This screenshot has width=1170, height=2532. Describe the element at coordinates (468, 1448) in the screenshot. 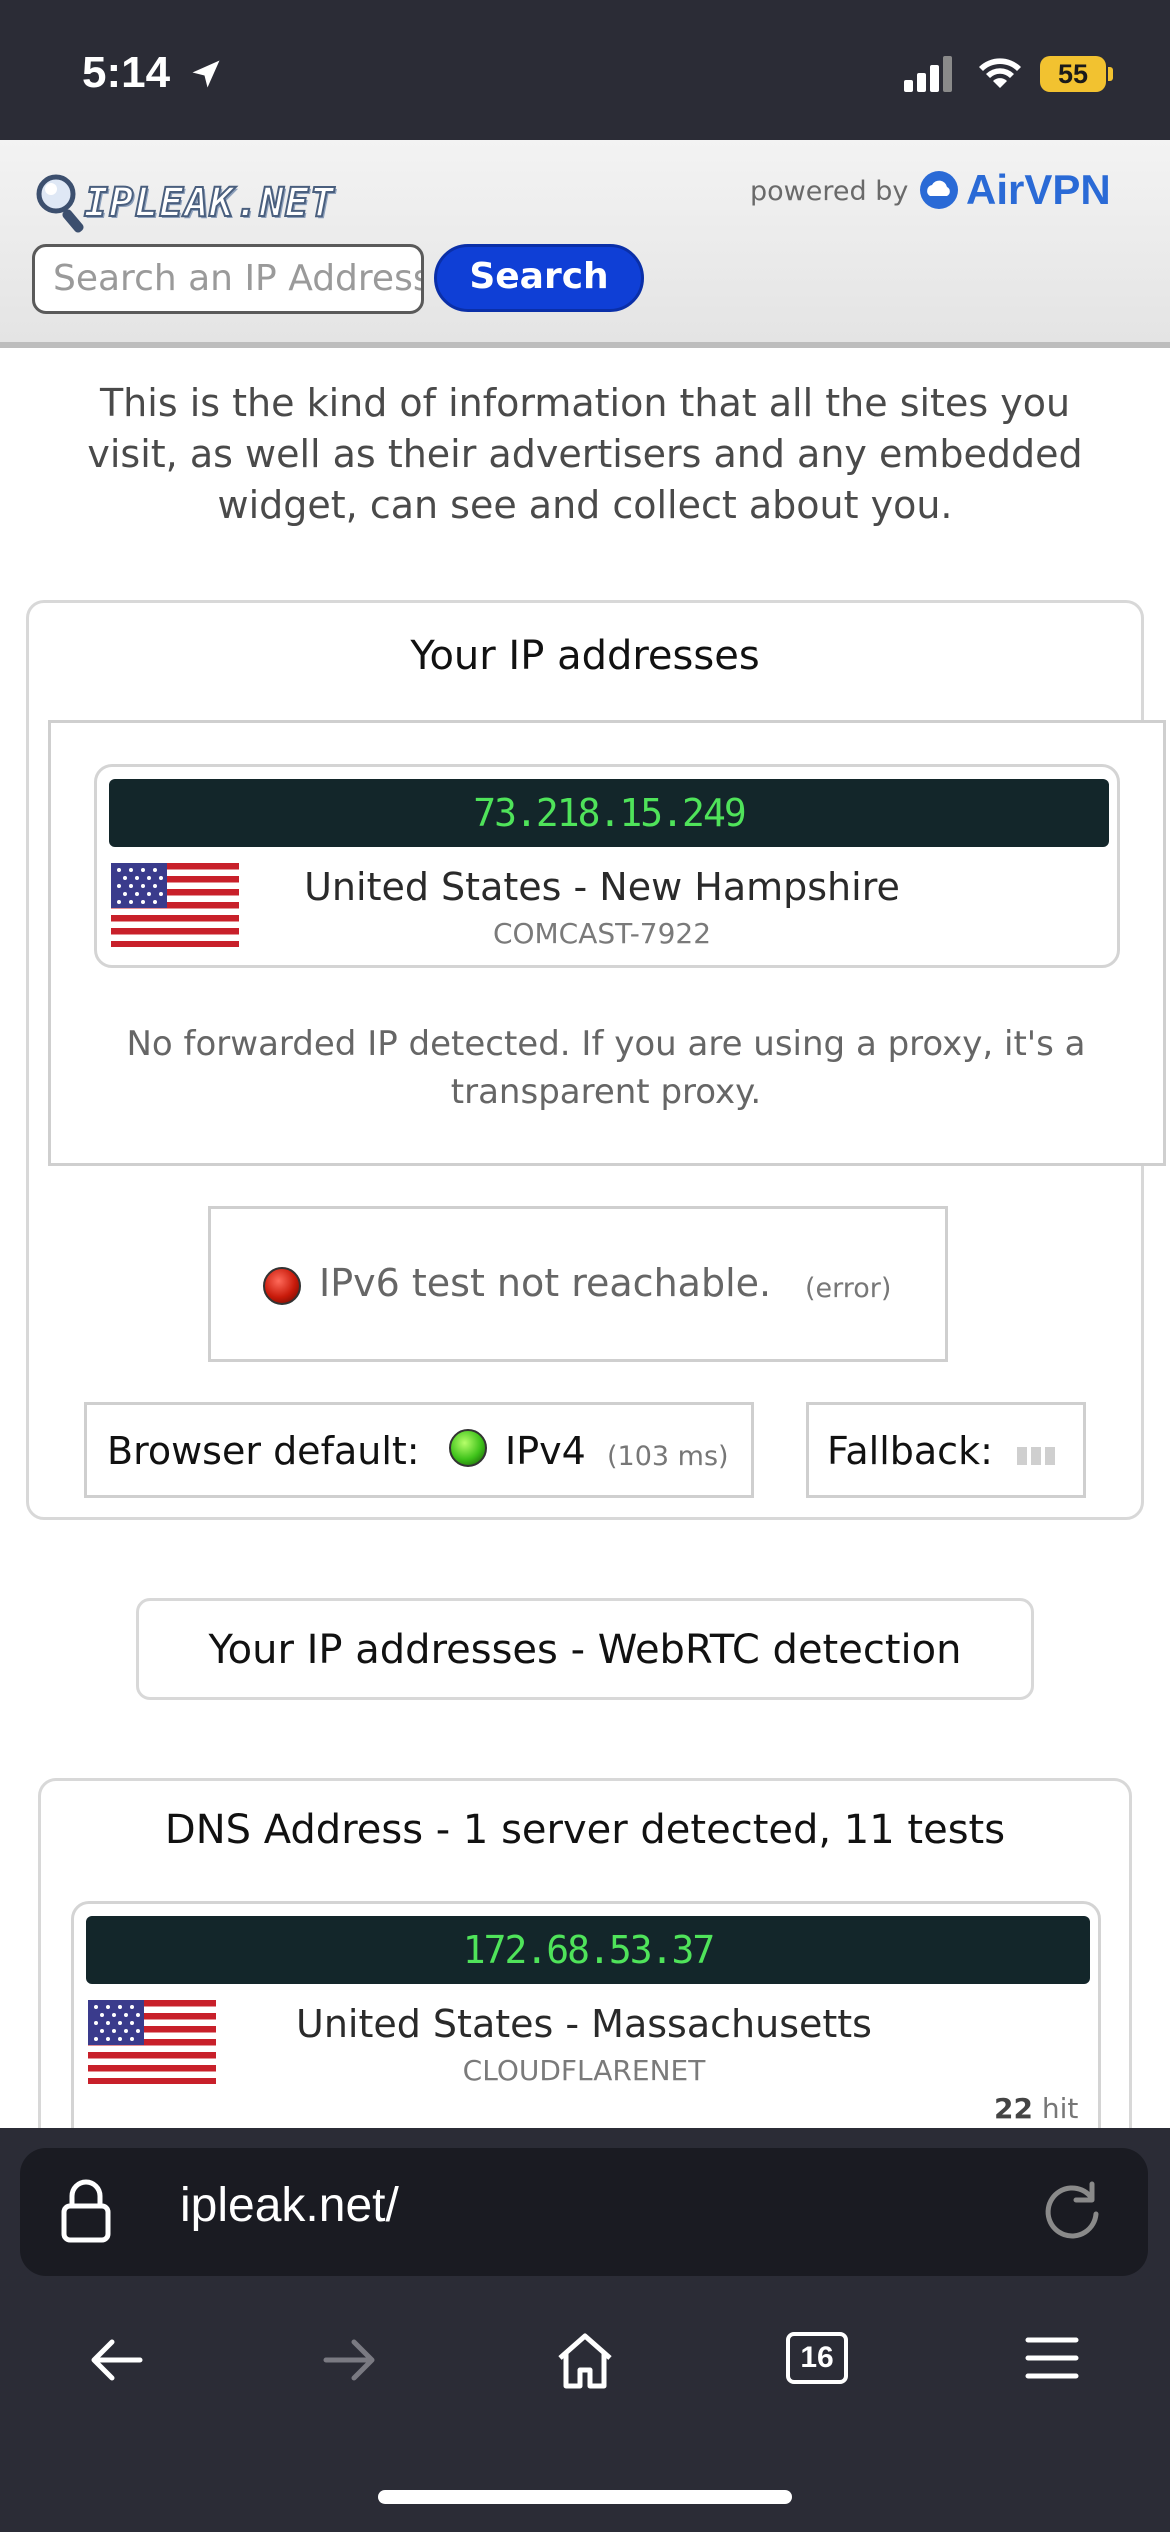

I see `green-status-dot` at that location.